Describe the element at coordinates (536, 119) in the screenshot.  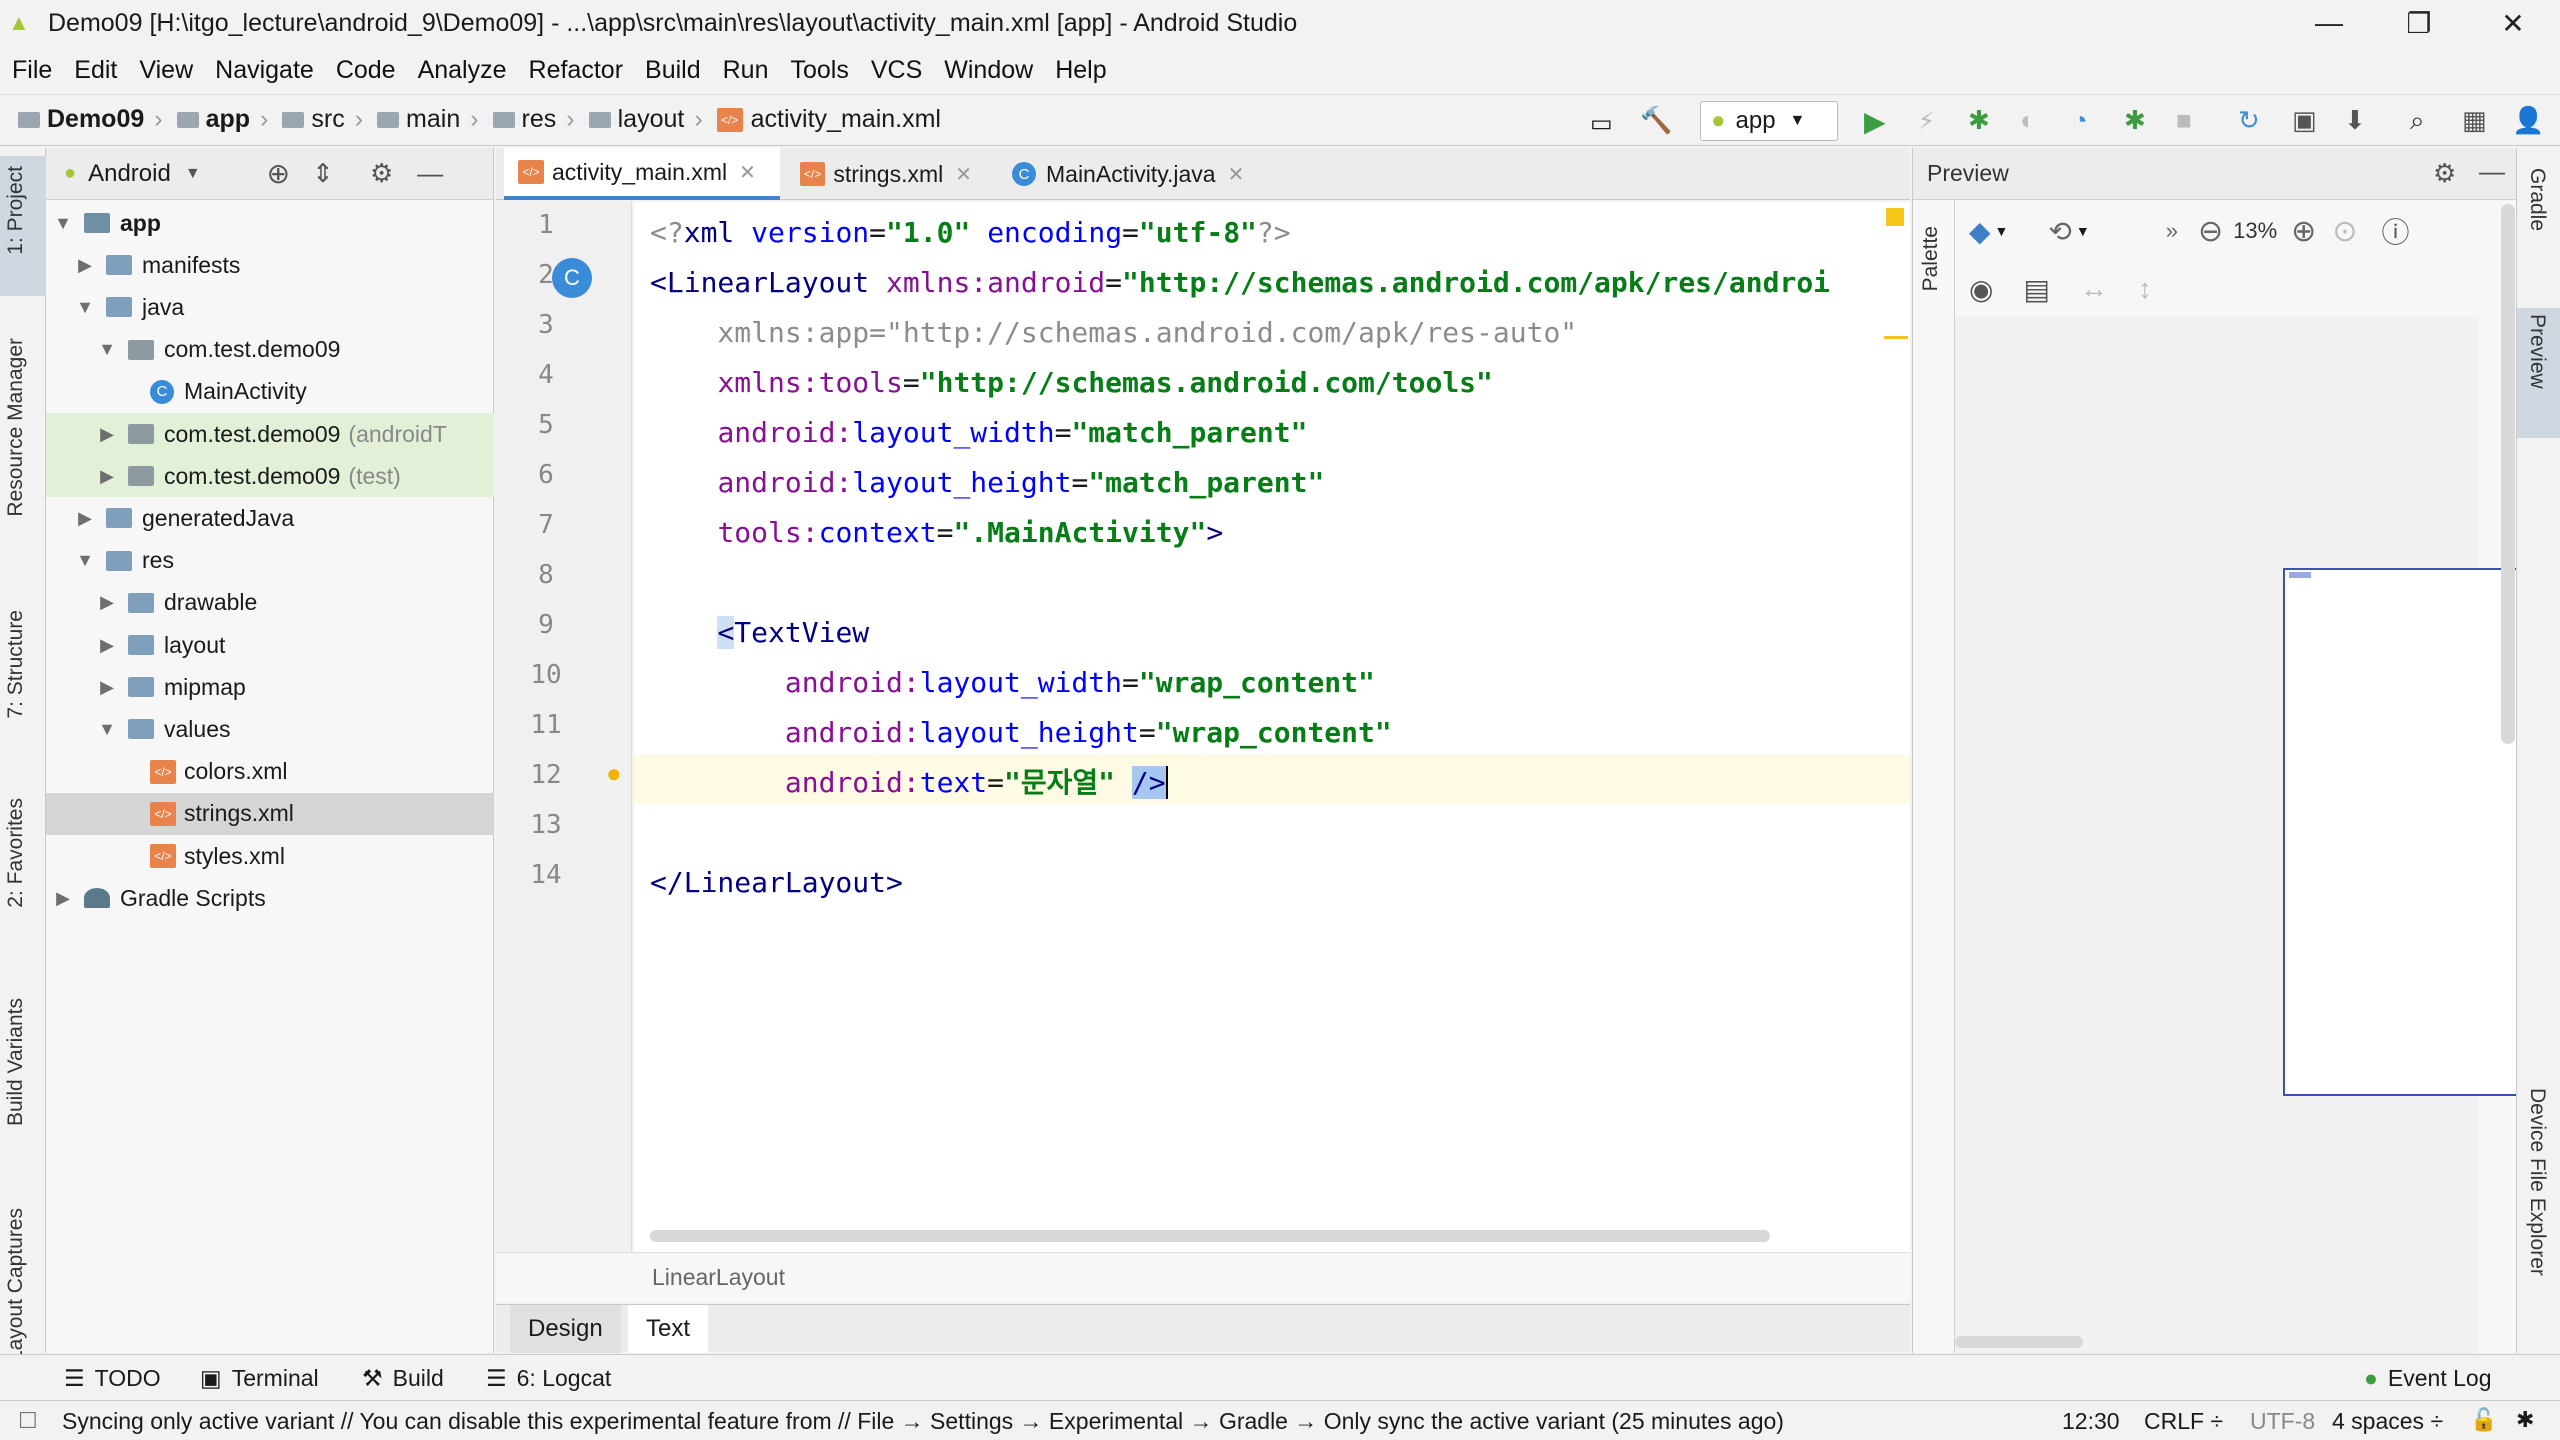
I see `crumb-res: res ›` at that location.